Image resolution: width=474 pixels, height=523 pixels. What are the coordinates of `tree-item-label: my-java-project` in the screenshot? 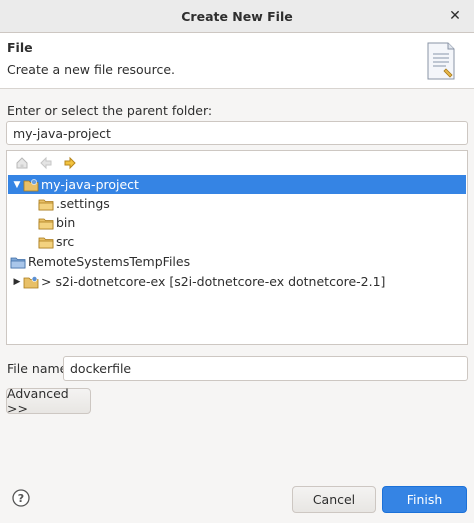 It's located at (90, 184).